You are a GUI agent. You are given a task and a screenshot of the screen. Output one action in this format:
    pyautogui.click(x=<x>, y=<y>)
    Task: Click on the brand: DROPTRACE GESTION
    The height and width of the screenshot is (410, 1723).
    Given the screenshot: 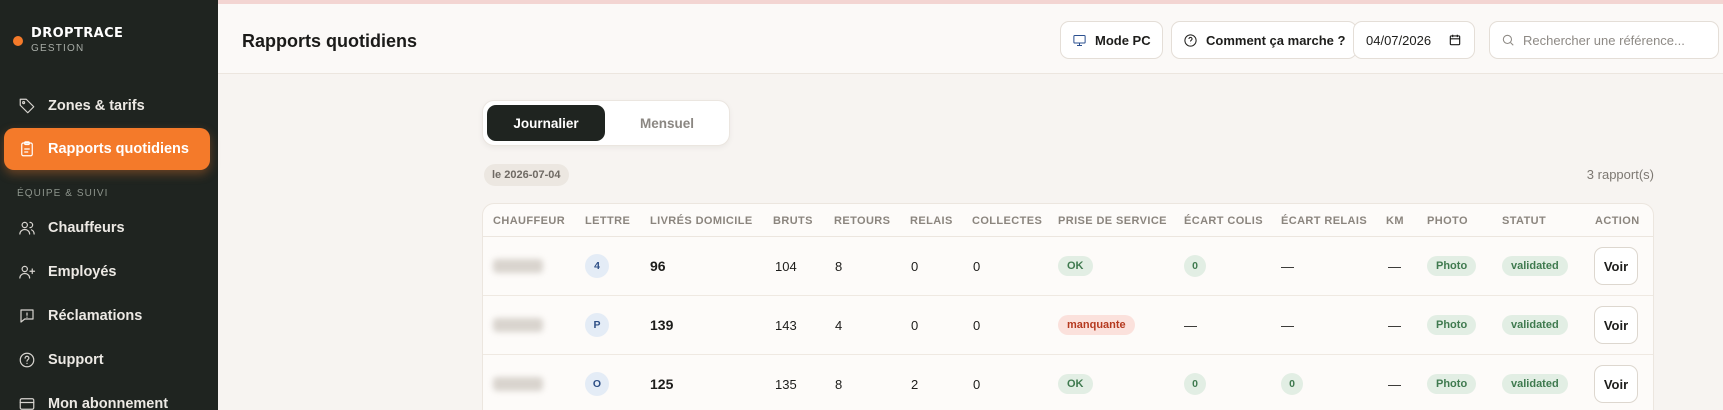 What is the action you would take?
    pyautogui.click(x=68, y=40)
    